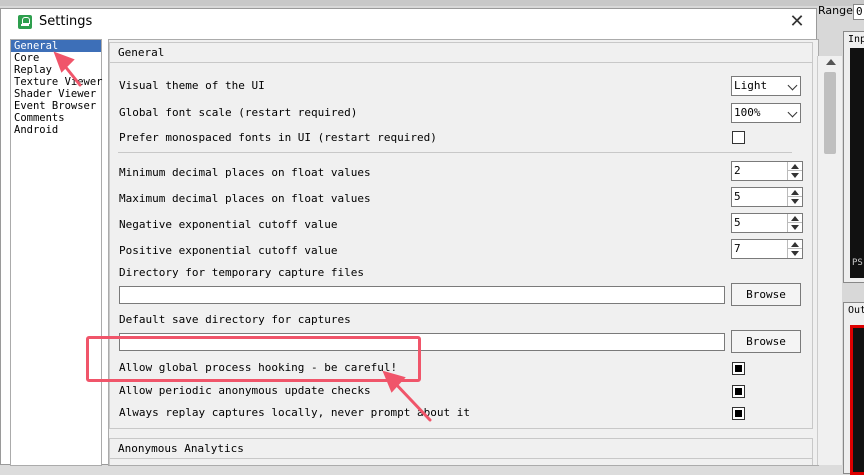 The width and height of the screenshot is (864, 475). Describe the element at coordinates (66, 21) in the screenshot. I see `window-title: Settings` at that location.